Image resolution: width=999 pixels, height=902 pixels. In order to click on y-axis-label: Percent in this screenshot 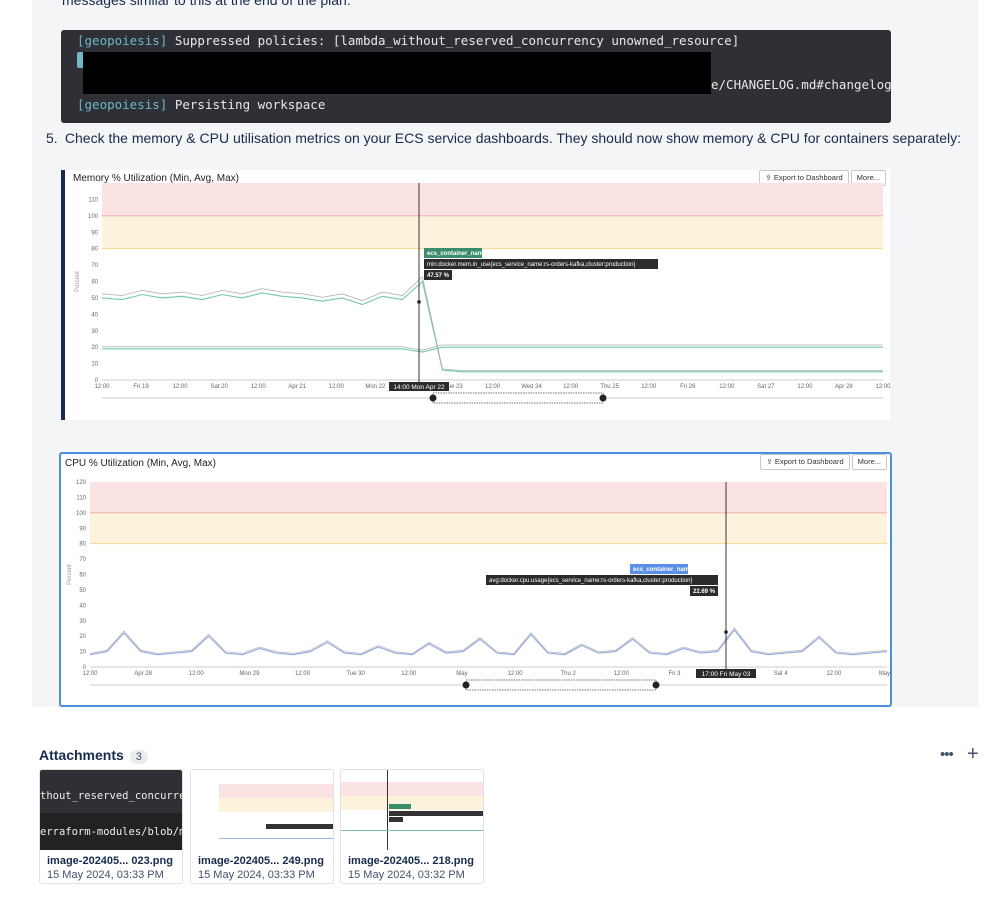, I will do `click(70, 574)`.